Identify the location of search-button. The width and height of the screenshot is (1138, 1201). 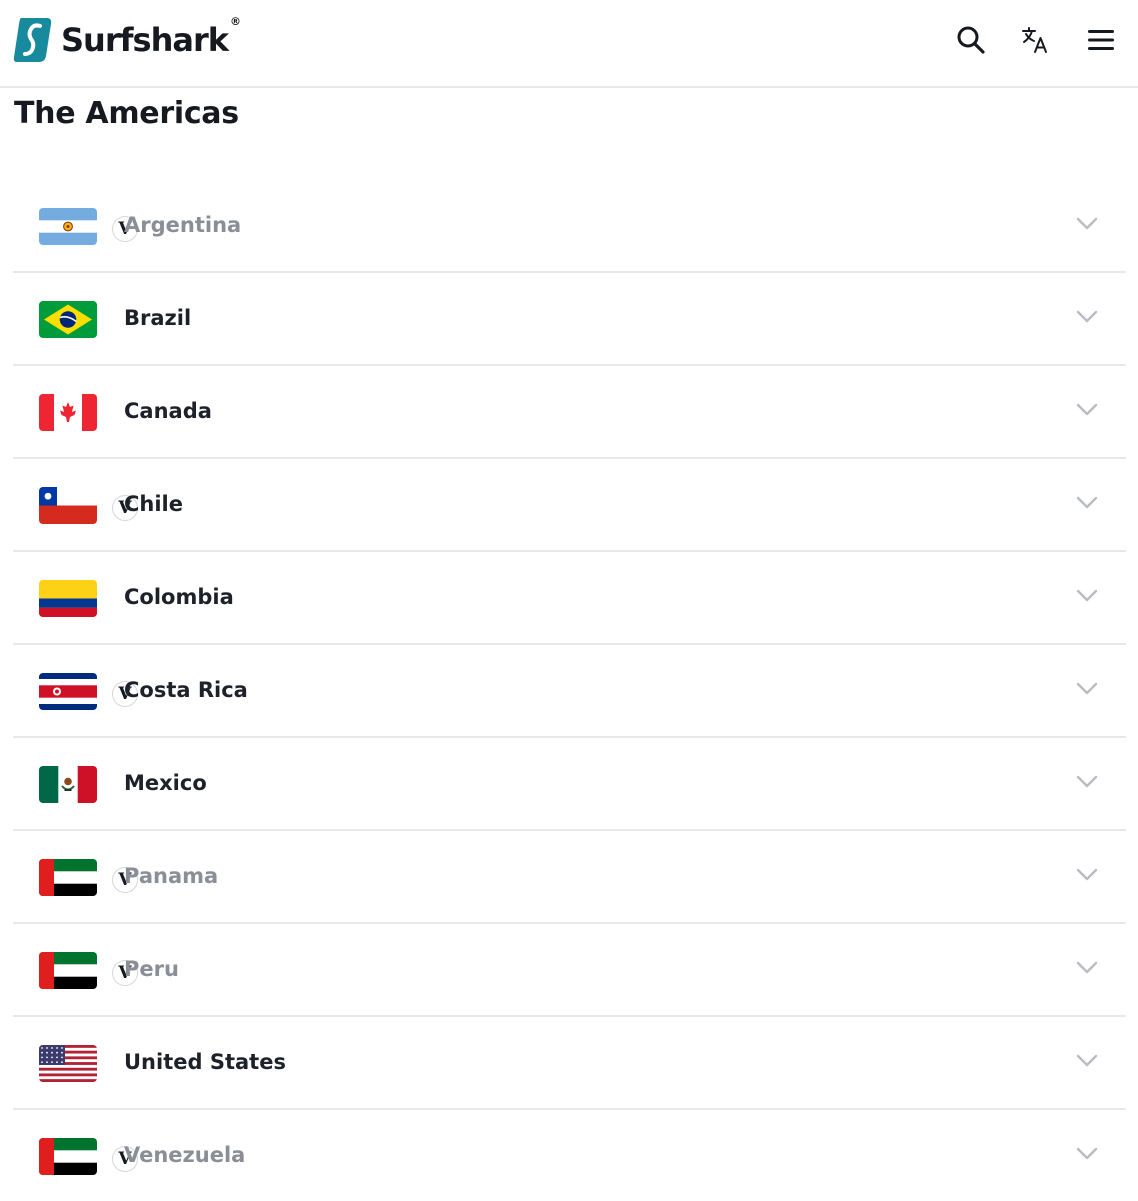
(971, 40).